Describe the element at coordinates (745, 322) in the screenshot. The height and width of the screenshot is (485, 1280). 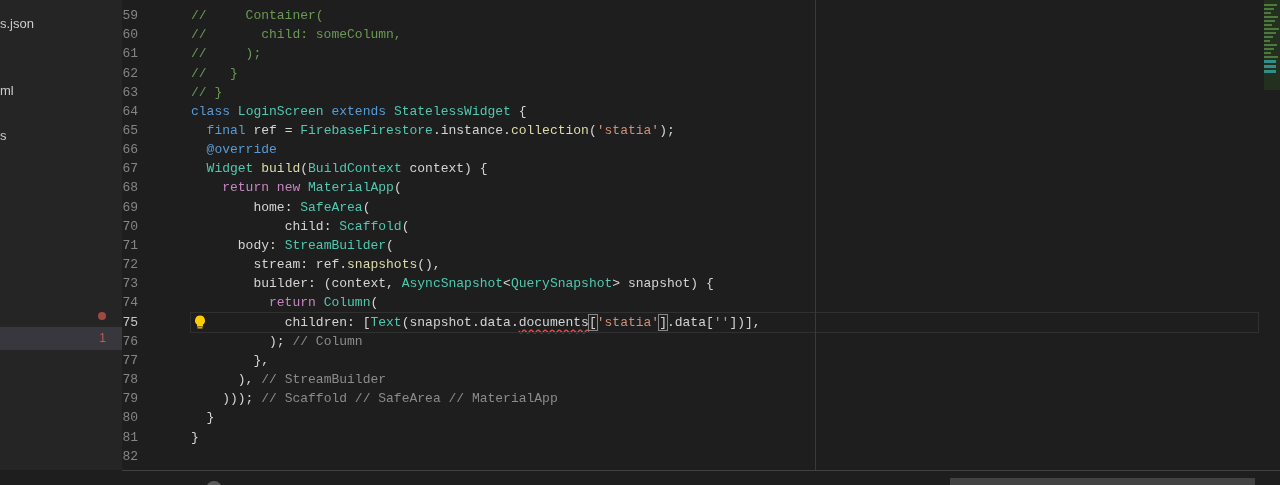
I see `code-text: ])],` at that location.